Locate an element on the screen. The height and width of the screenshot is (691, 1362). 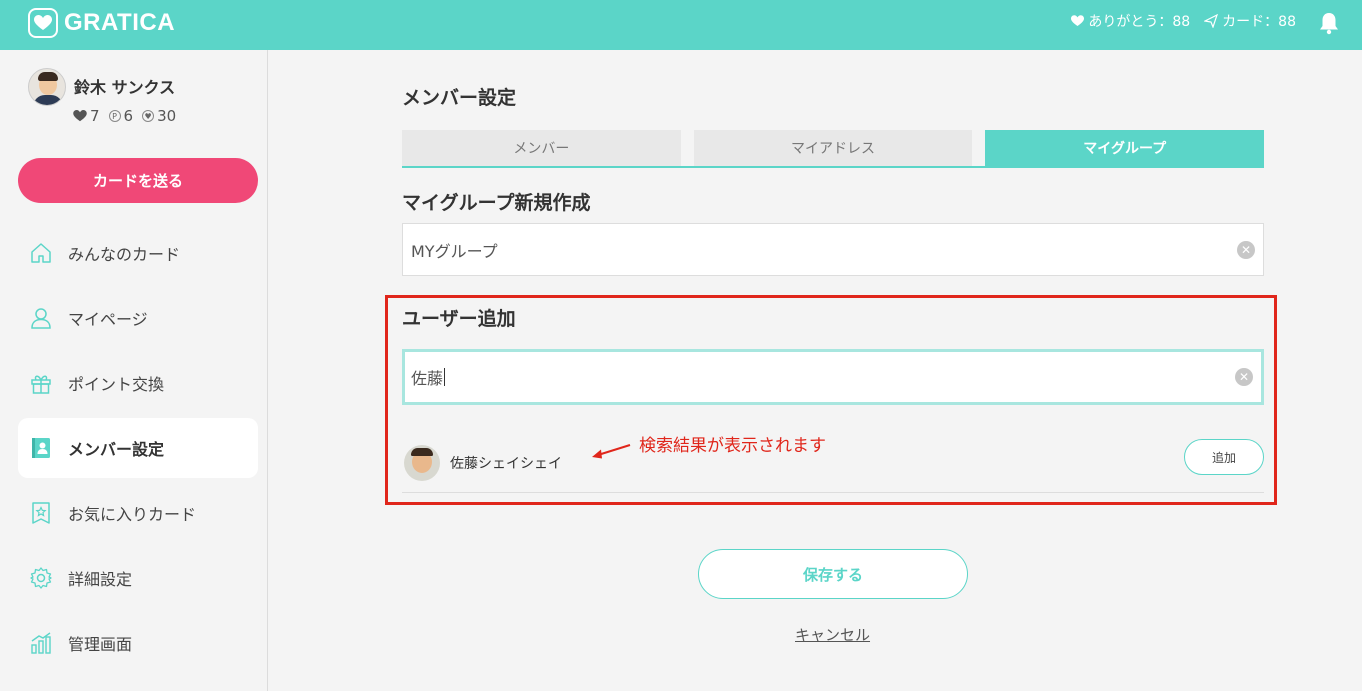
profile-info: 鈴木 サンクス is located at coordinates (124, 87).